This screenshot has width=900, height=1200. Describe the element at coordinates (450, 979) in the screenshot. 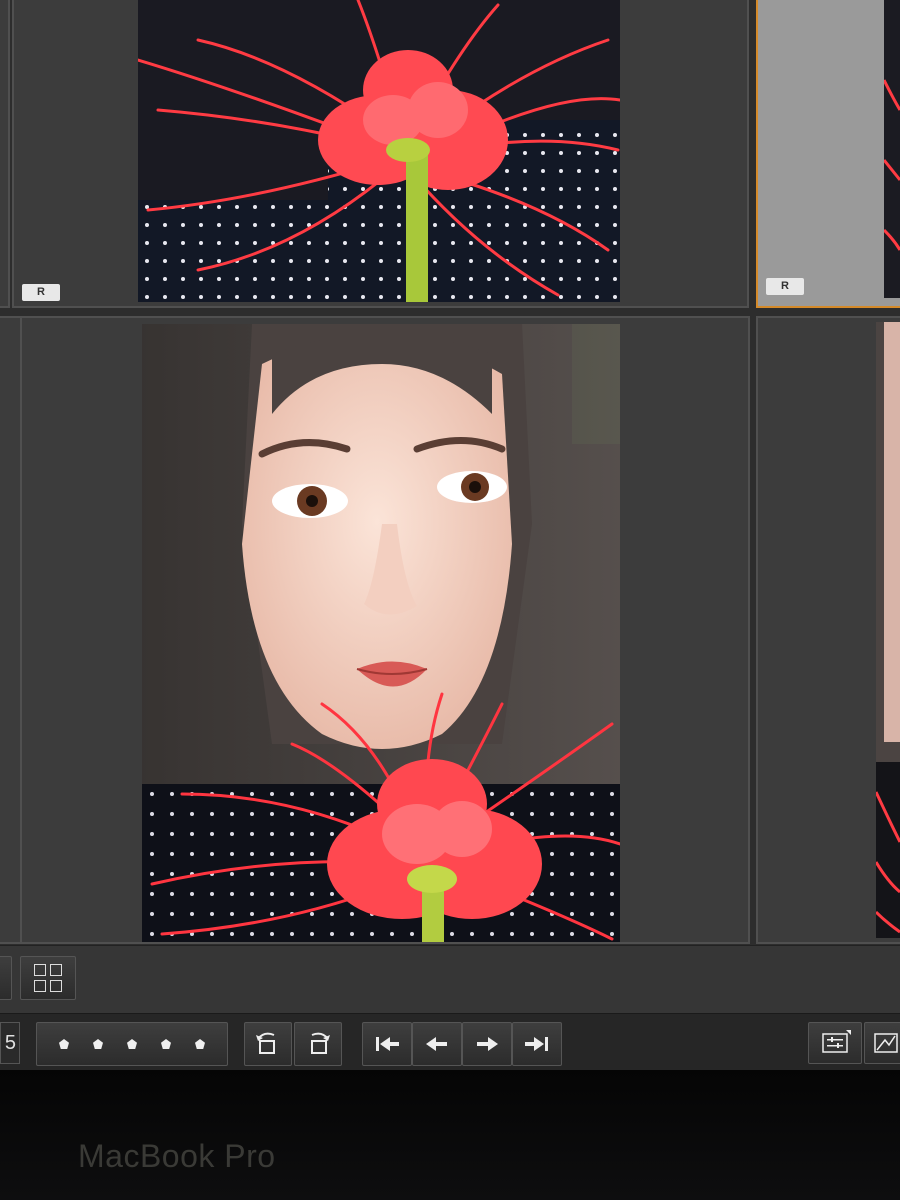

I see `view-toolbar` at that location.